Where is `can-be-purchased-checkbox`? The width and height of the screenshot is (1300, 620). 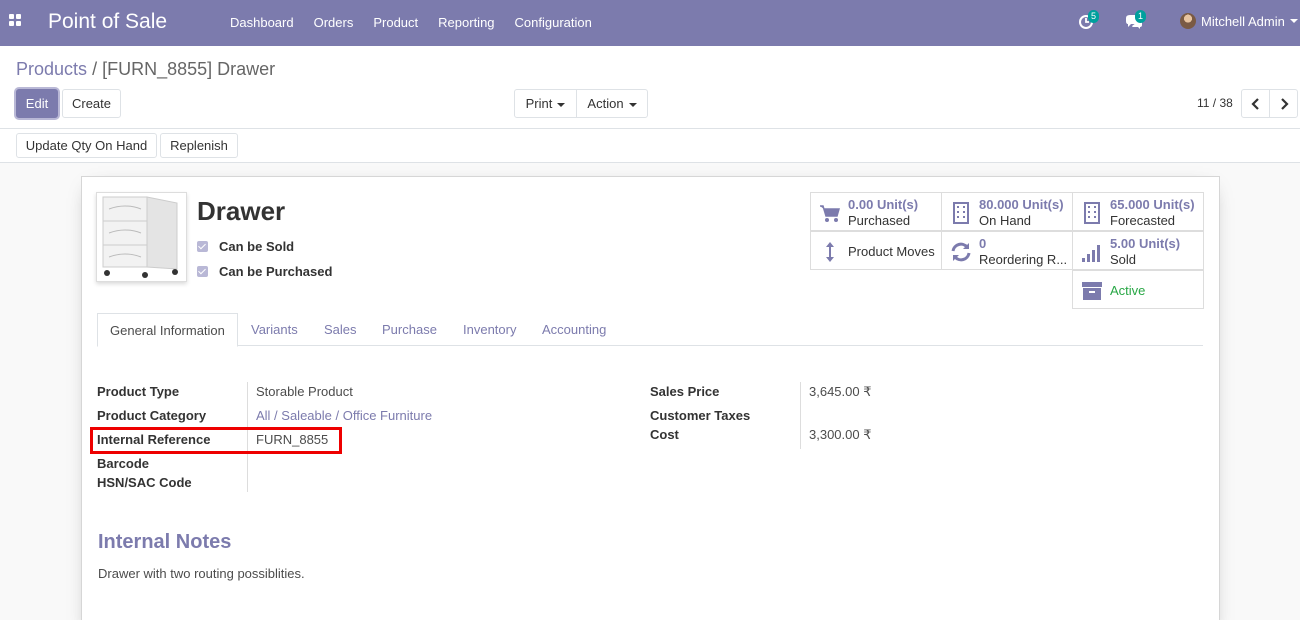
can-be-purchased-checkbox is located at coordinates (202, 271).